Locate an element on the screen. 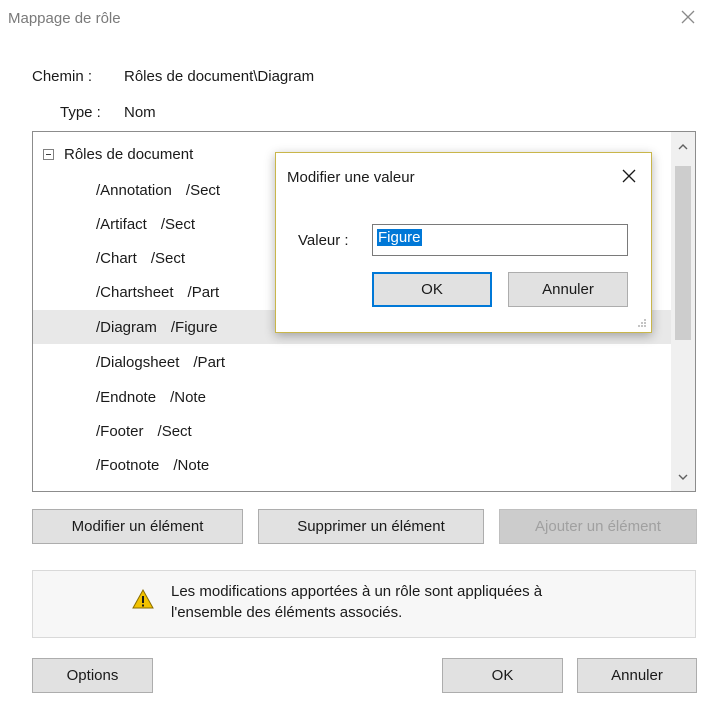  role-name: /Footnote is located at coordinates (128, 465).